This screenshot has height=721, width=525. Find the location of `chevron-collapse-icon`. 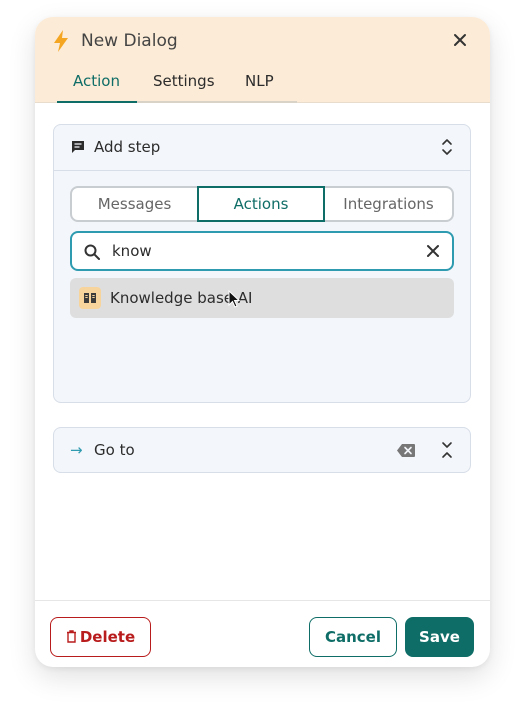

chevron-collapse-icon is located at coordinates (447, 147).